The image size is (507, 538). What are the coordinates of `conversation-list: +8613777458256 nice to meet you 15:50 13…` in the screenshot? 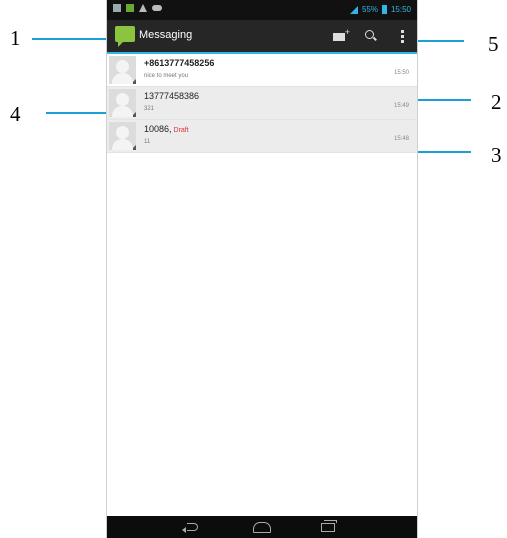 It's located at (262, 103).